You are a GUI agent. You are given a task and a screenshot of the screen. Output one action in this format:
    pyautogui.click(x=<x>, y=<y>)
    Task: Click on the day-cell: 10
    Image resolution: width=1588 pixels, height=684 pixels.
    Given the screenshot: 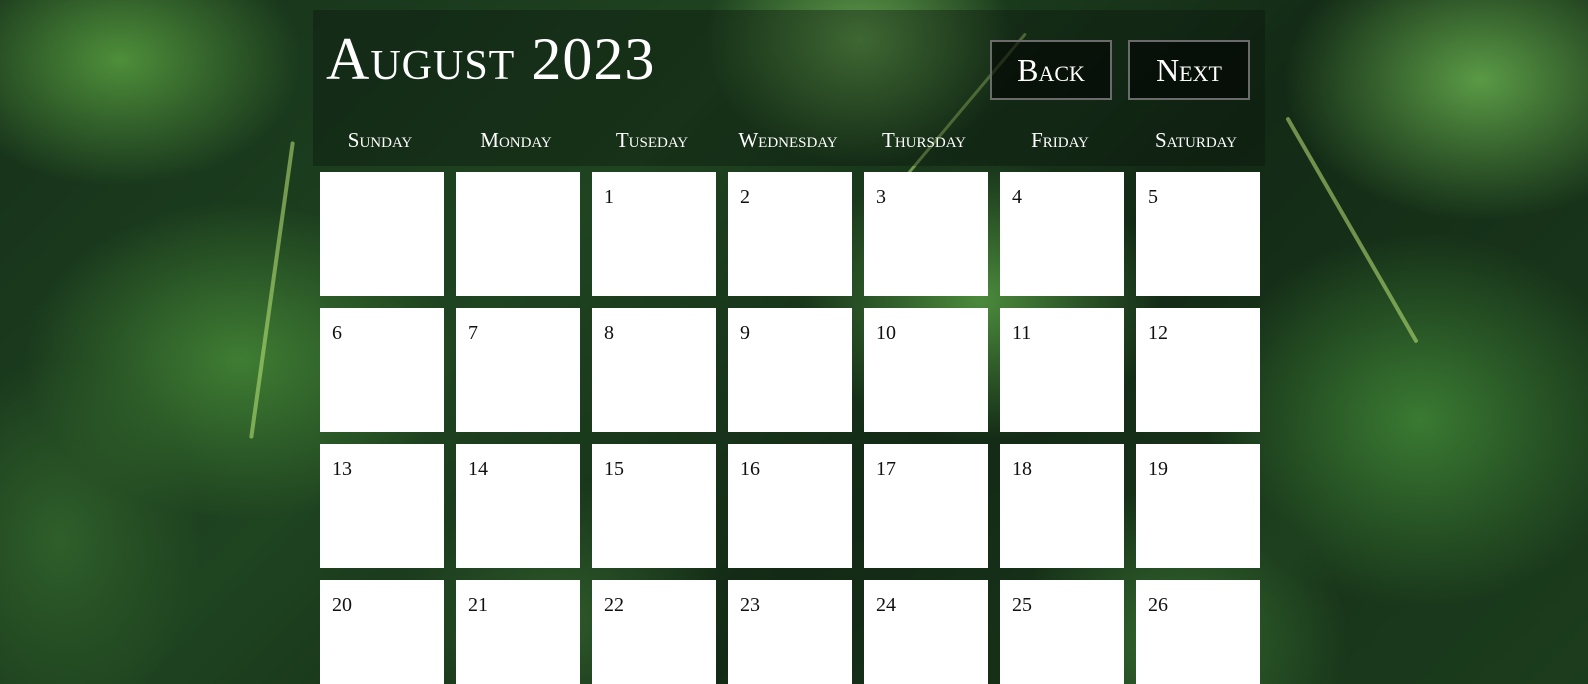 What is the action you would take?
    pyautogui.click(x=926, y=370)
    